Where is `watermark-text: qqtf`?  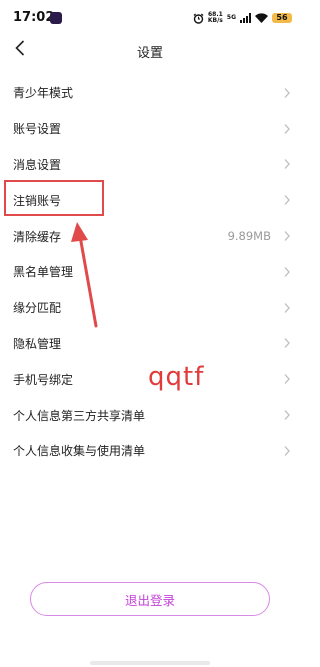 watermark-text: qqtf is located at coordinates (176, 377).